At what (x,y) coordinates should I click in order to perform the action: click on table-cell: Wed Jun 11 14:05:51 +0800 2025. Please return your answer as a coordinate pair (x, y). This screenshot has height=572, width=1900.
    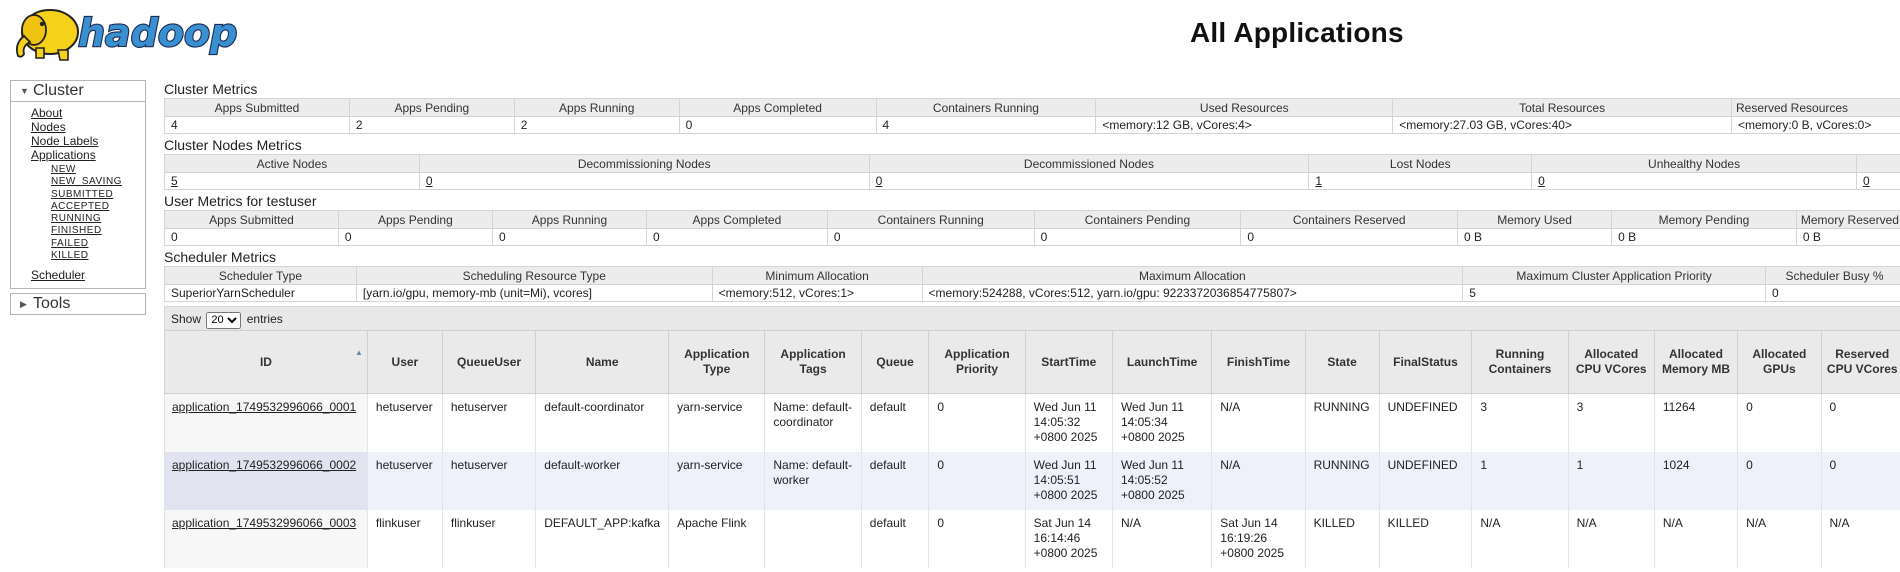
    Looking at the image, I should click on (1068, 480).